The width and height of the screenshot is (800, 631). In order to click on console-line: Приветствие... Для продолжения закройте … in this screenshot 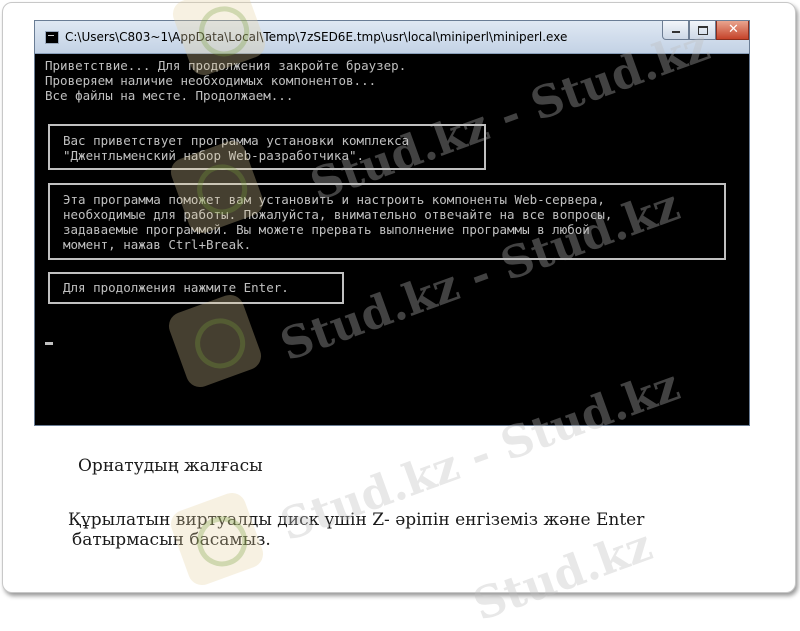, I will do `click(226, 65)`.